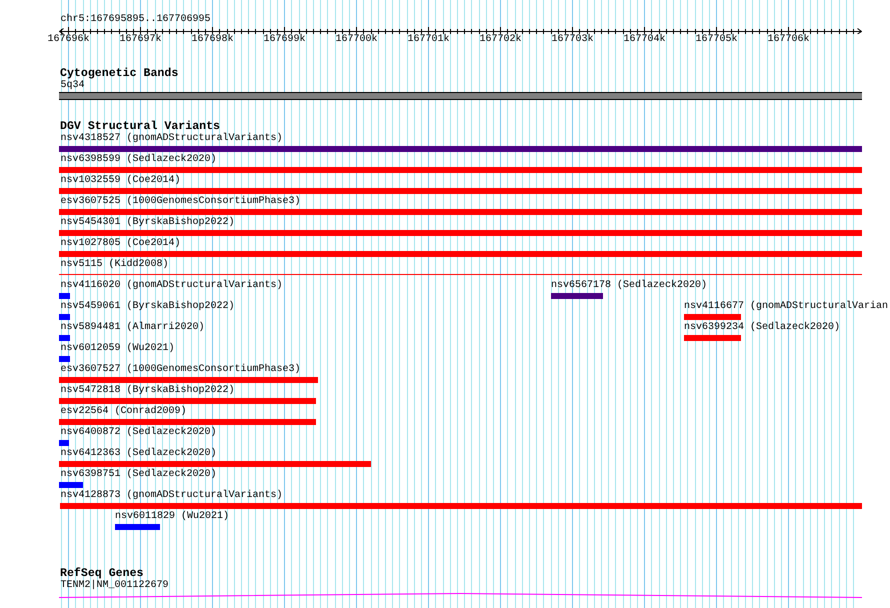  What do you see at coordinates (132, 328) in the screenshot?
I see `variant-label: nsv5894481 (Almarri2020)` at bounding box center [132, 328].